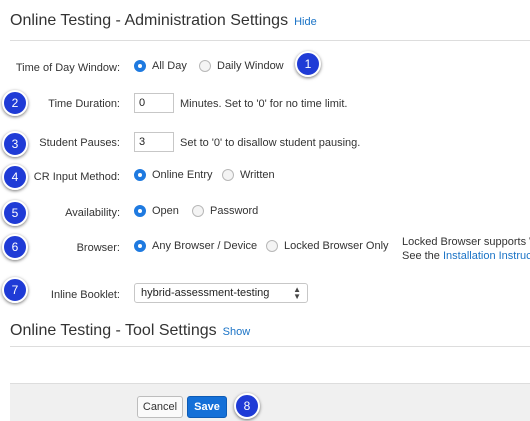 This screenshot has height=421, width=530. I want to click on radio-open-indicator, so click(140, 211).